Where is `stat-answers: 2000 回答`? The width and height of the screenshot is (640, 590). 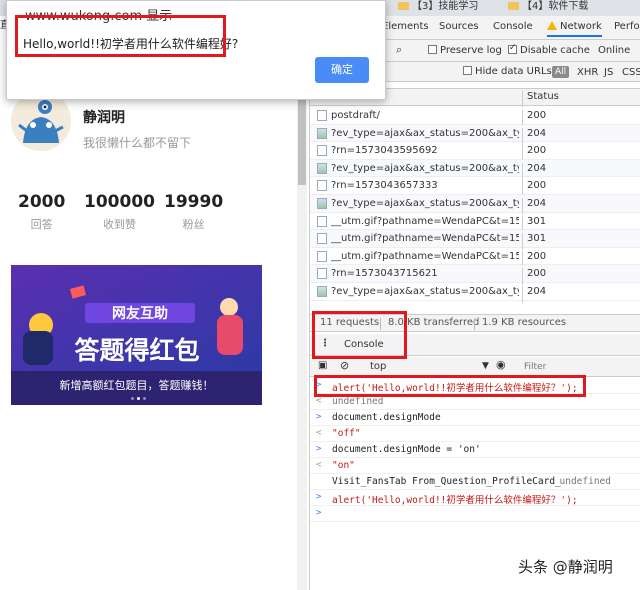 stat-answers: 2000 回答 is located at coordinates (41, 212).